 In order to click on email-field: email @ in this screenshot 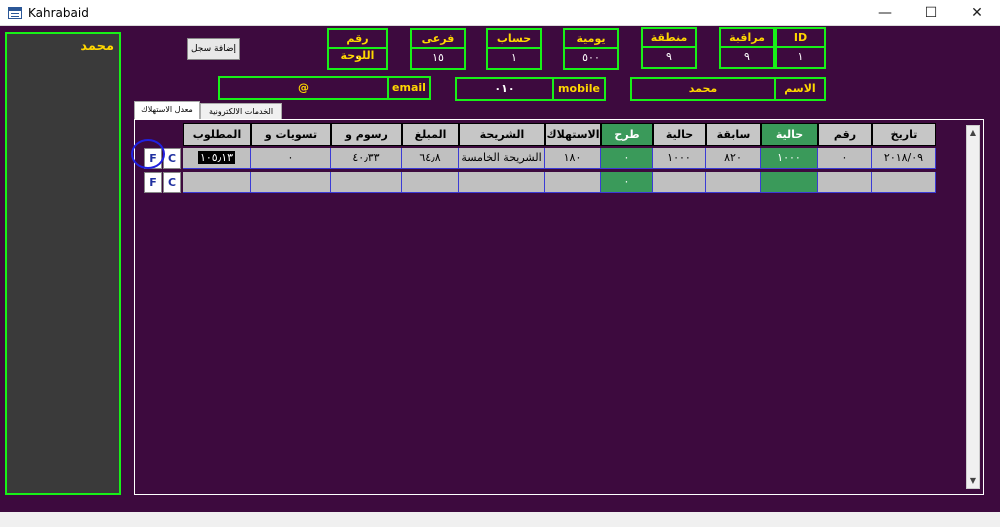, I will do `click(324, 88)`.